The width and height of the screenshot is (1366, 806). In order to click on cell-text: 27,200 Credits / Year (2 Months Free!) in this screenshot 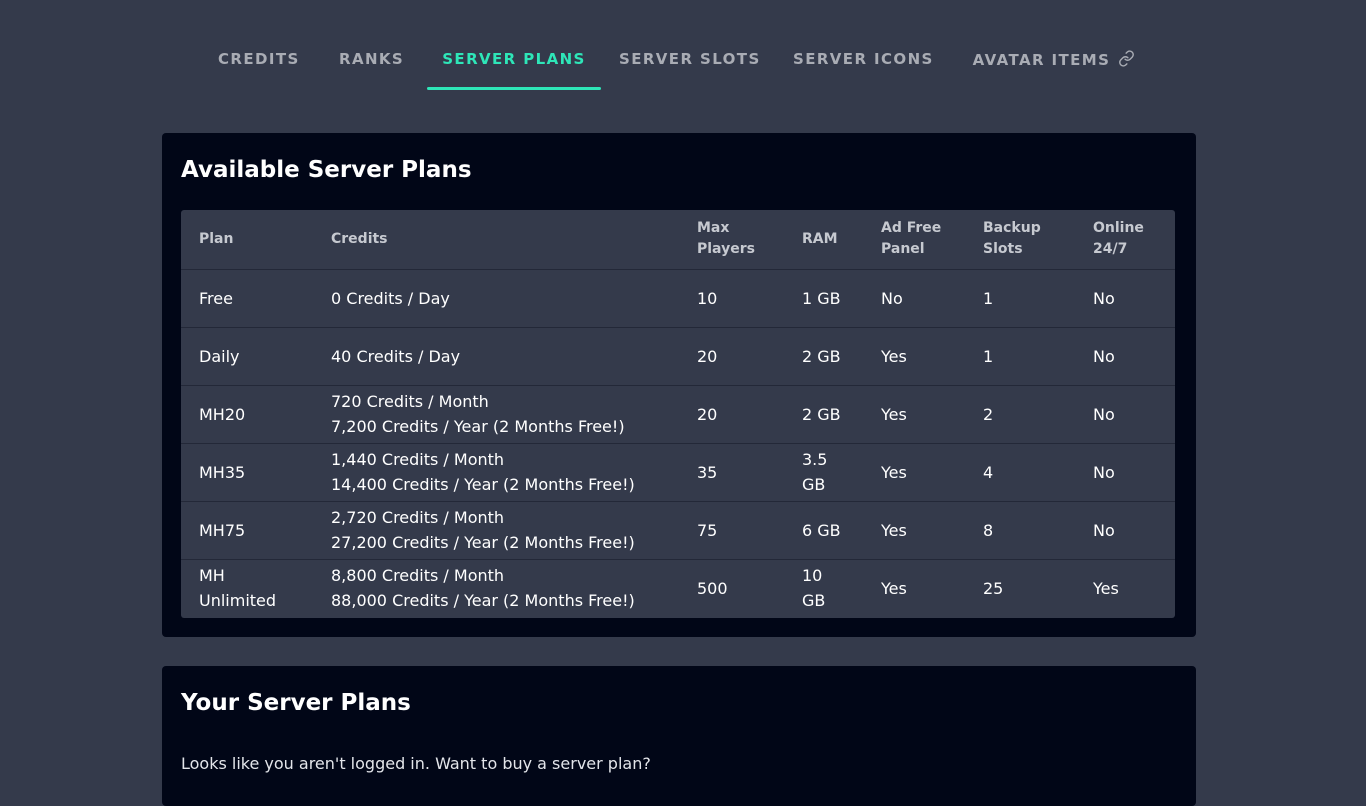, I will do `click(483, 542)`.